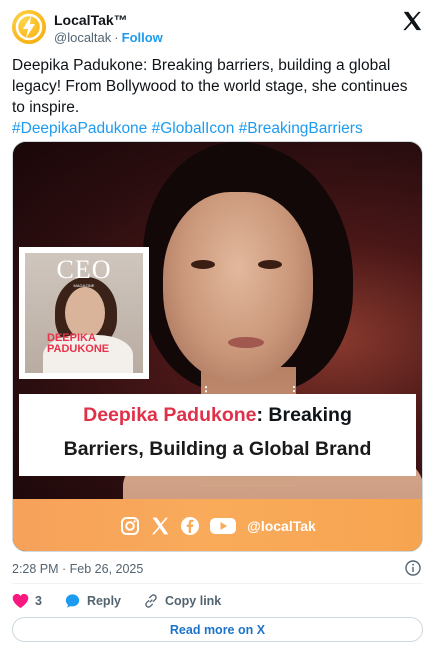 The height and width of the screenshot is (651, 435). I want to click on banner-line-1: Deepika Padukone: Breaking, so click(217, 415).